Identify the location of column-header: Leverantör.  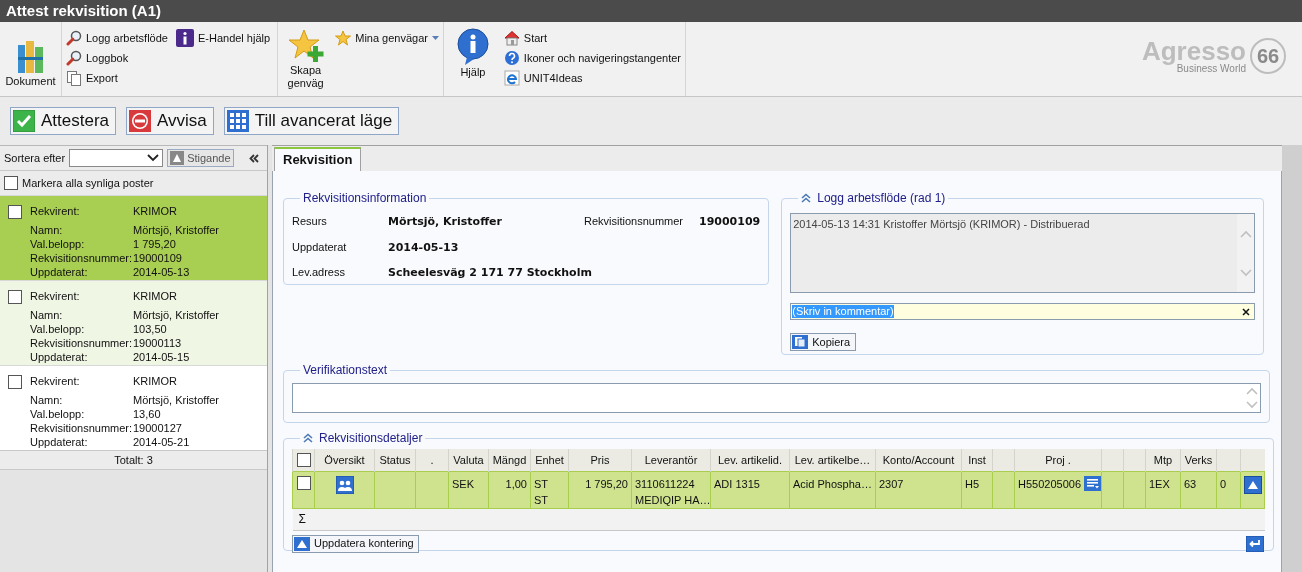
(671, 460).